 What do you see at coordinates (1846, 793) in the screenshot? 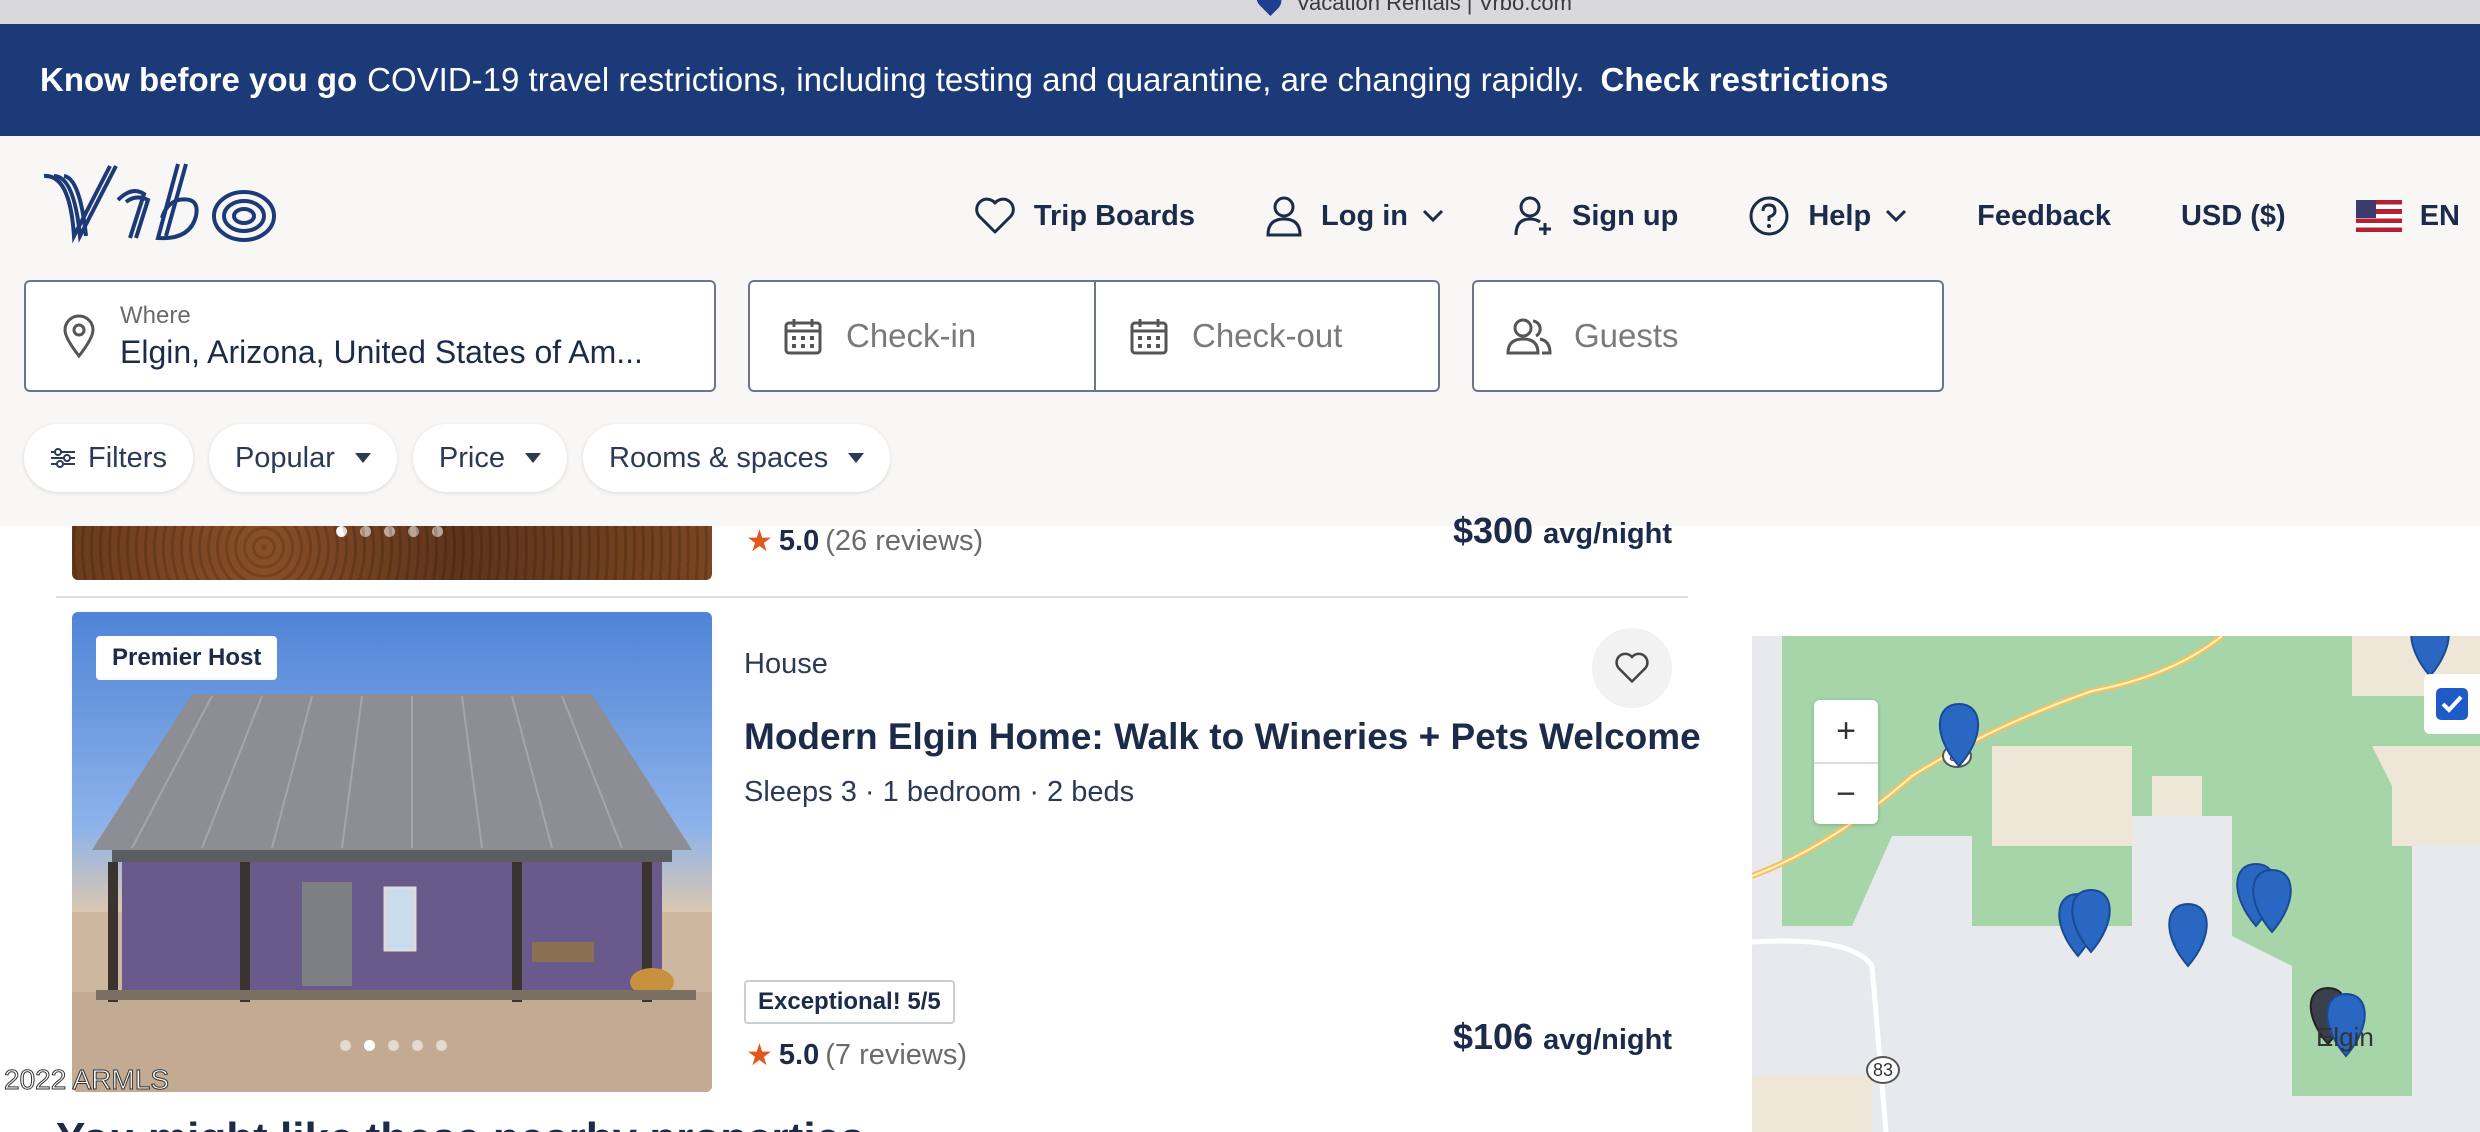
I see `zoom-out-button: −` at bounding box center [1846, 793].